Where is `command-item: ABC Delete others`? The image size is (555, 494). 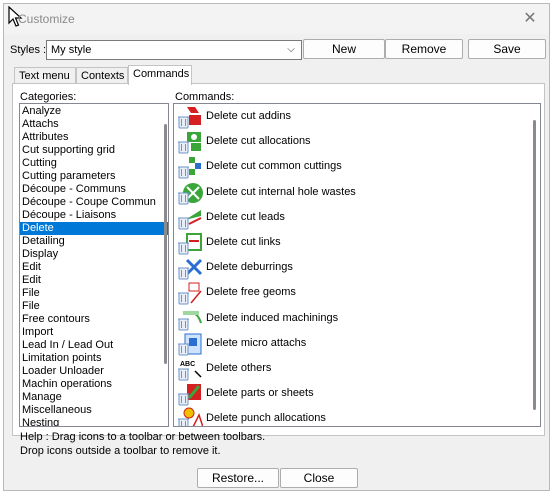
command-item: ABC Delete others is located at coordinates (357, 368).